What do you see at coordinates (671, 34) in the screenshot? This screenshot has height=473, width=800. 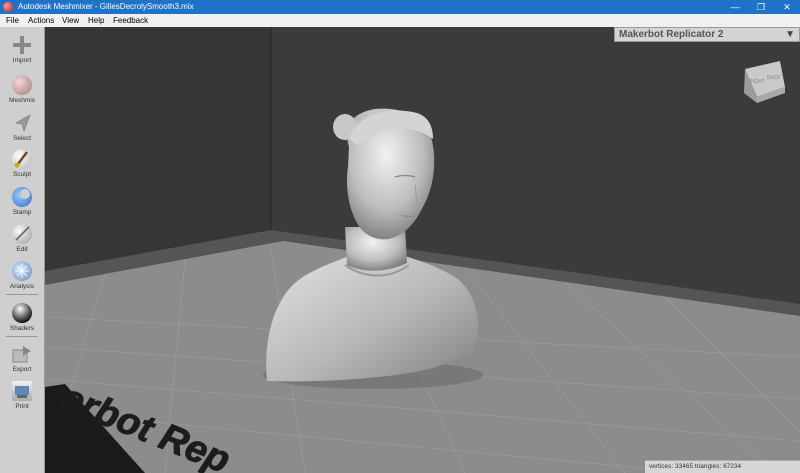 I see `printer-name: Makerbot Replicator 2` at bounding box center [671, 34].